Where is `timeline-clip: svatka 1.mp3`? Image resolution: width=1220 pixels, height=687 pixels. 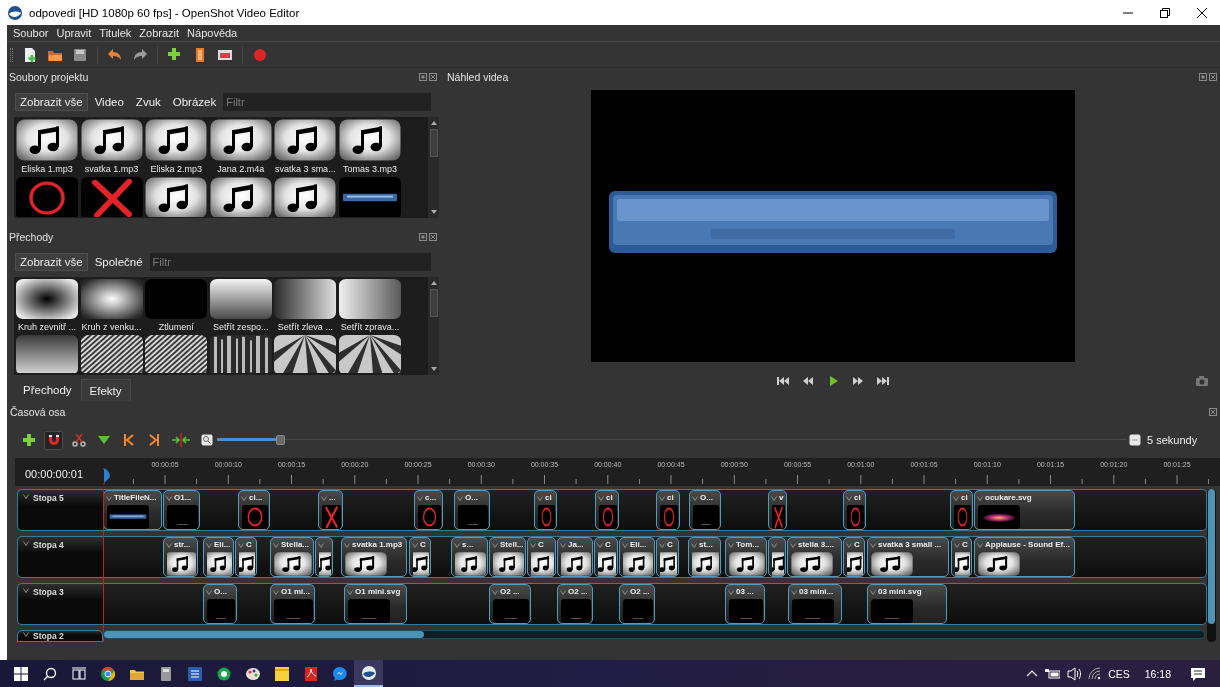
timeline-clip: svatka 1.mp3 is located at coordinates (374, 557).